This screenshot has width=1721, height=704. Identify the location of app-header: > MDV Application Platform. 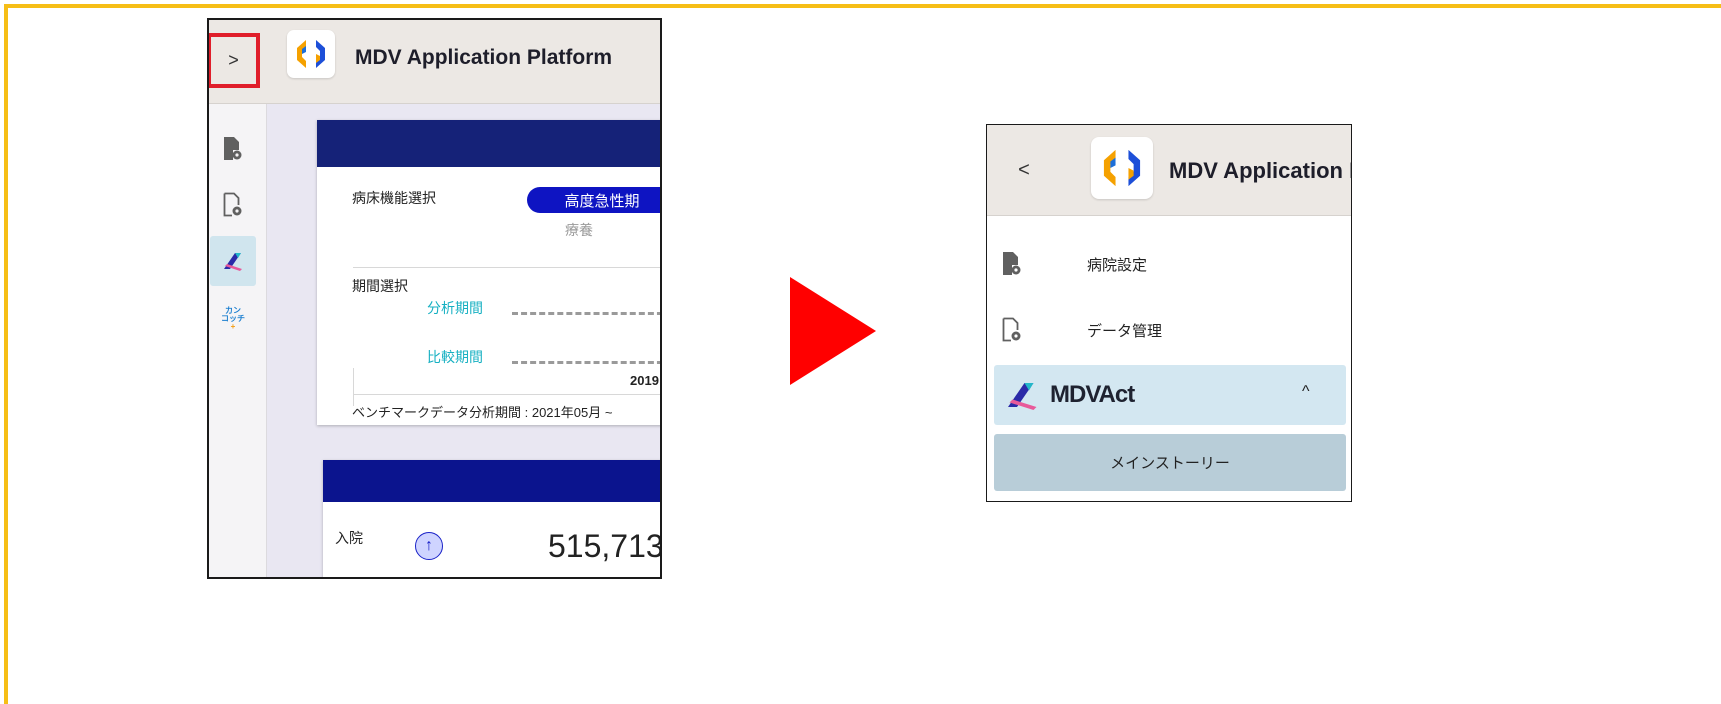
(434, 62).